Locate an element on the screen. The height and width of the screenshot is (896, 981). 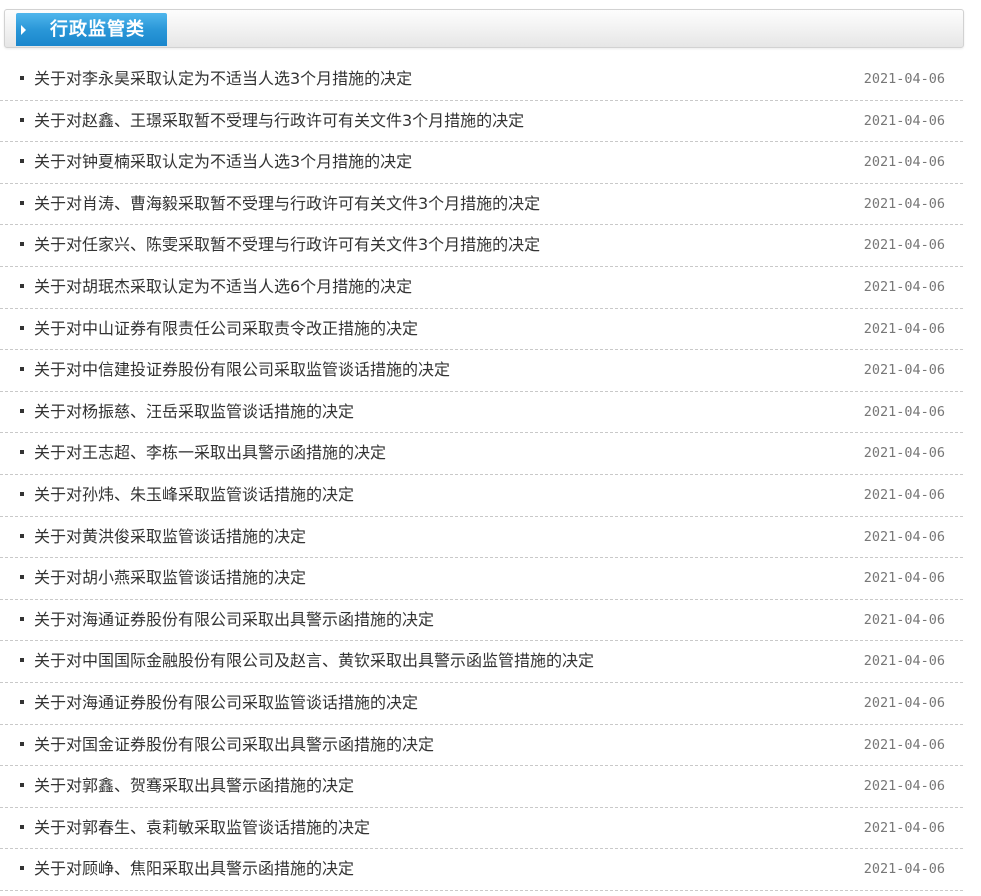
announcement-link: 关于对肖涛、曹海毅采取暂不受理与行政许可有关文件3个月措施的决定 is located at coordinates (287, 204).